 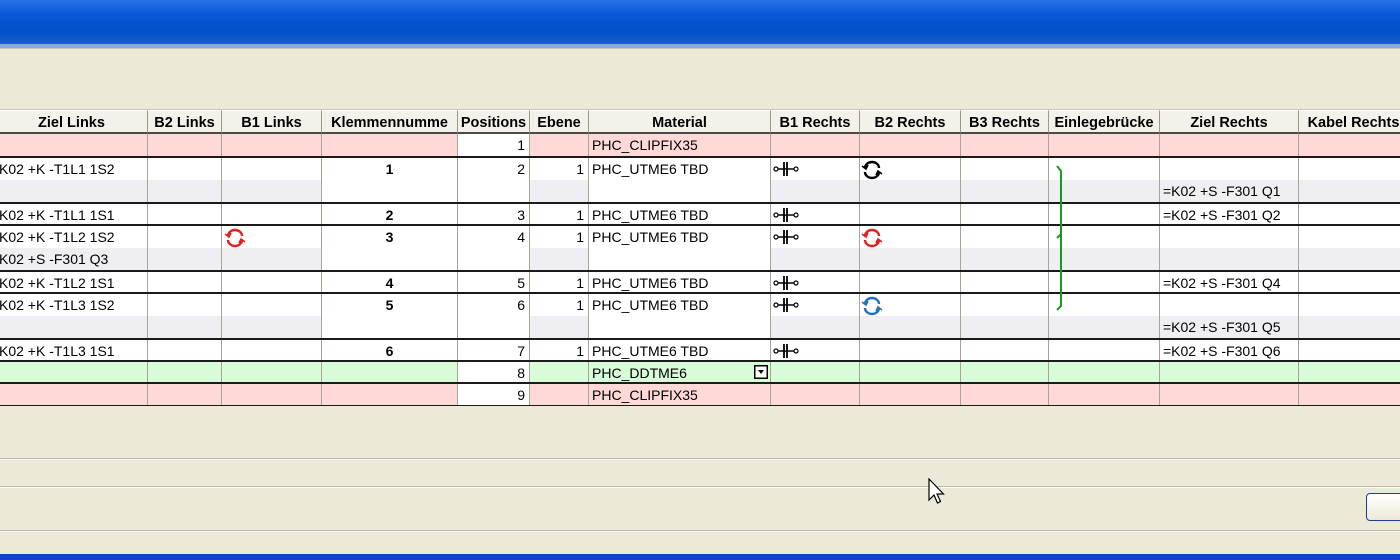 I want to click on column-header: Positions, so click(x=494, y=122).